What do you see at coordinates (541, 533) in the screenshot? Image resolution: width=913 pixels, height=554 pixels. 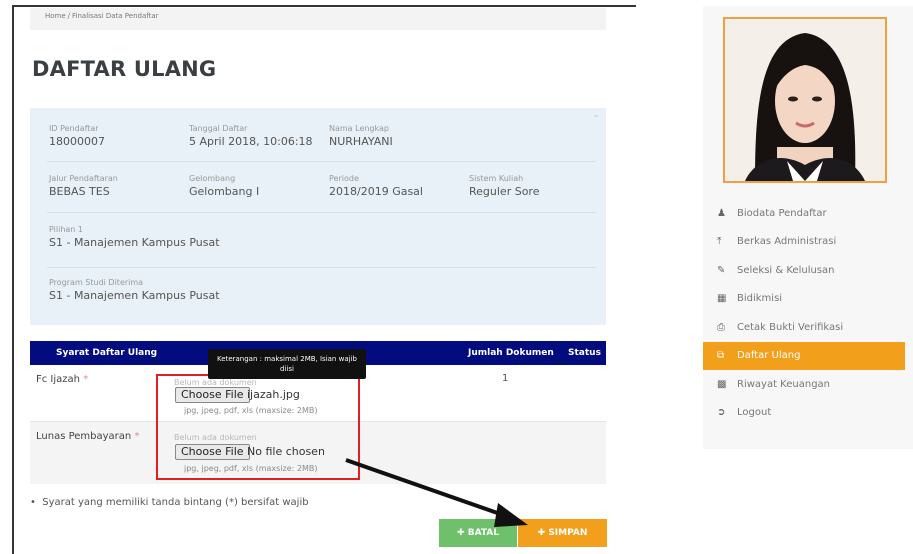 I see `arrow-right-icon: ✚` at bounding box center [541, 533].